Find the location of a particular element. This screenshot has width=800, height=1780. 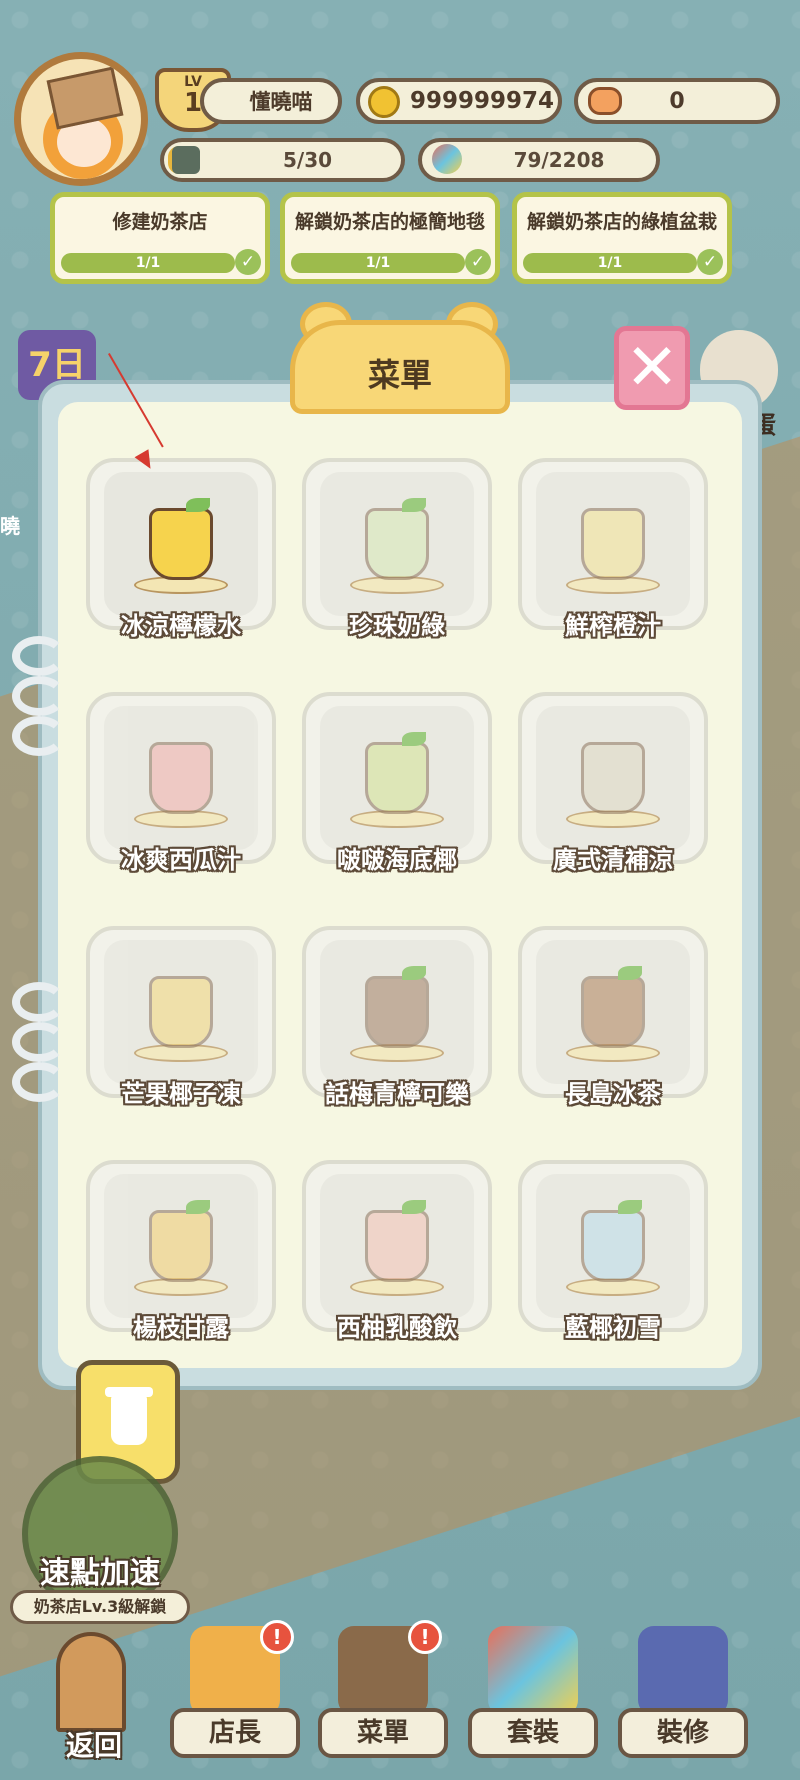

menu-item-cantonese-soup: 廣式清補涼 is located at coordinates (613, 792).